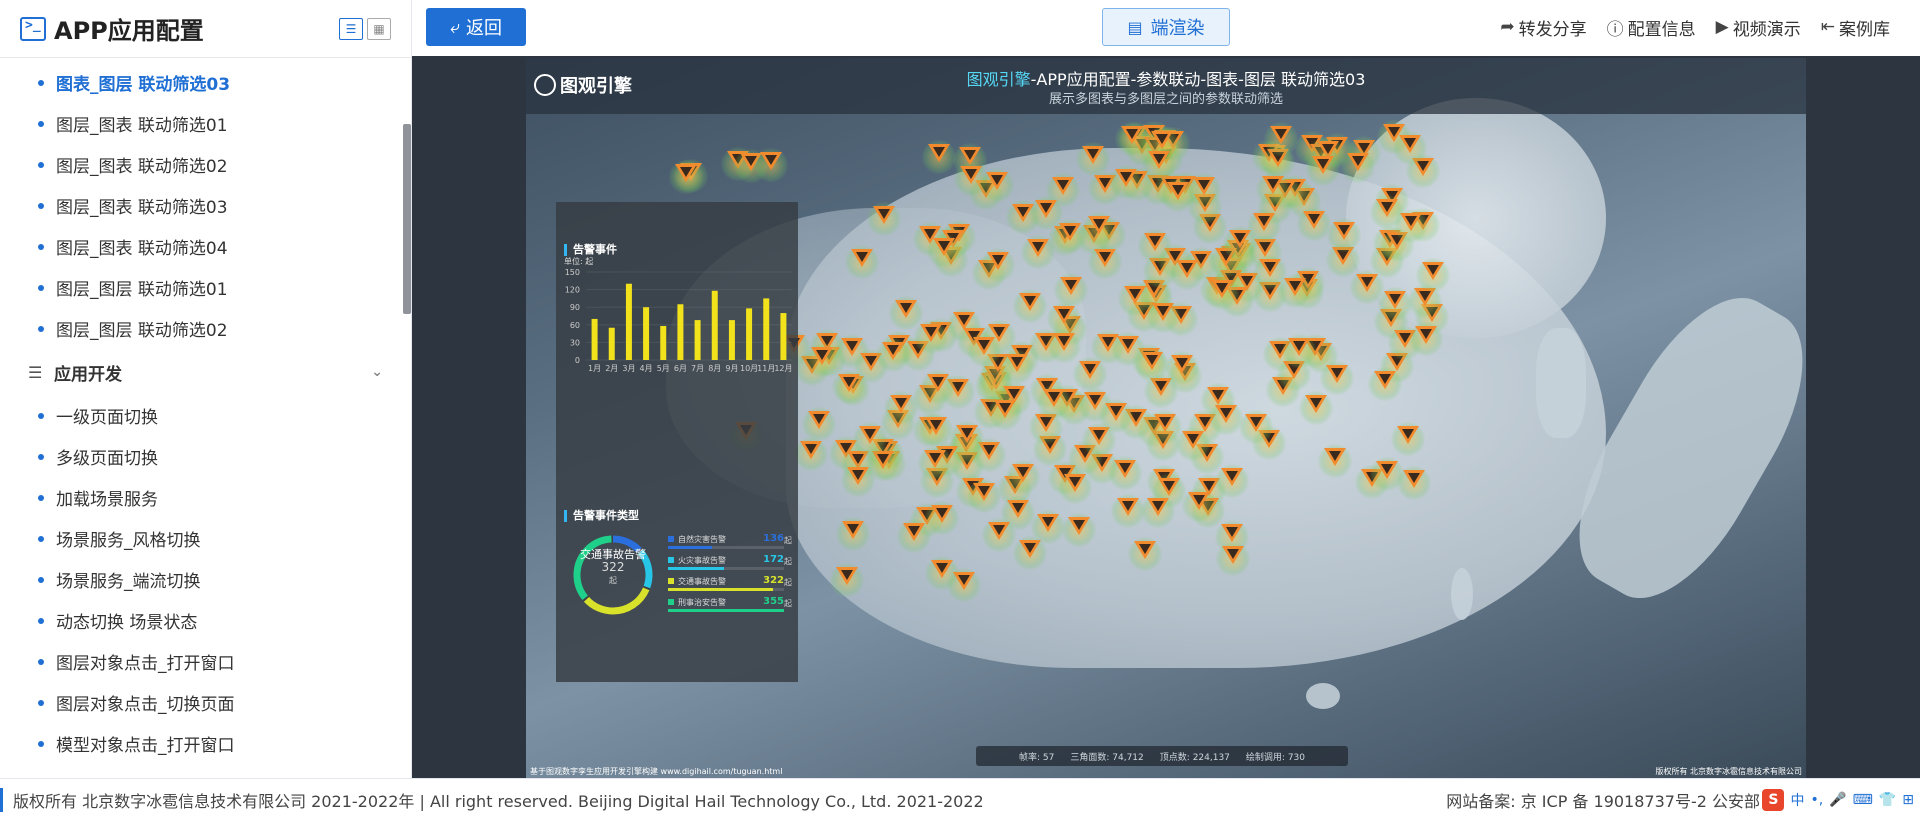 The width and height of the screenshot is (1920, 821). Describe the element at coordinates (205, 328) in the screenshot. I see `sidebar-item: 图层_图层 联动筛选02` at that location.